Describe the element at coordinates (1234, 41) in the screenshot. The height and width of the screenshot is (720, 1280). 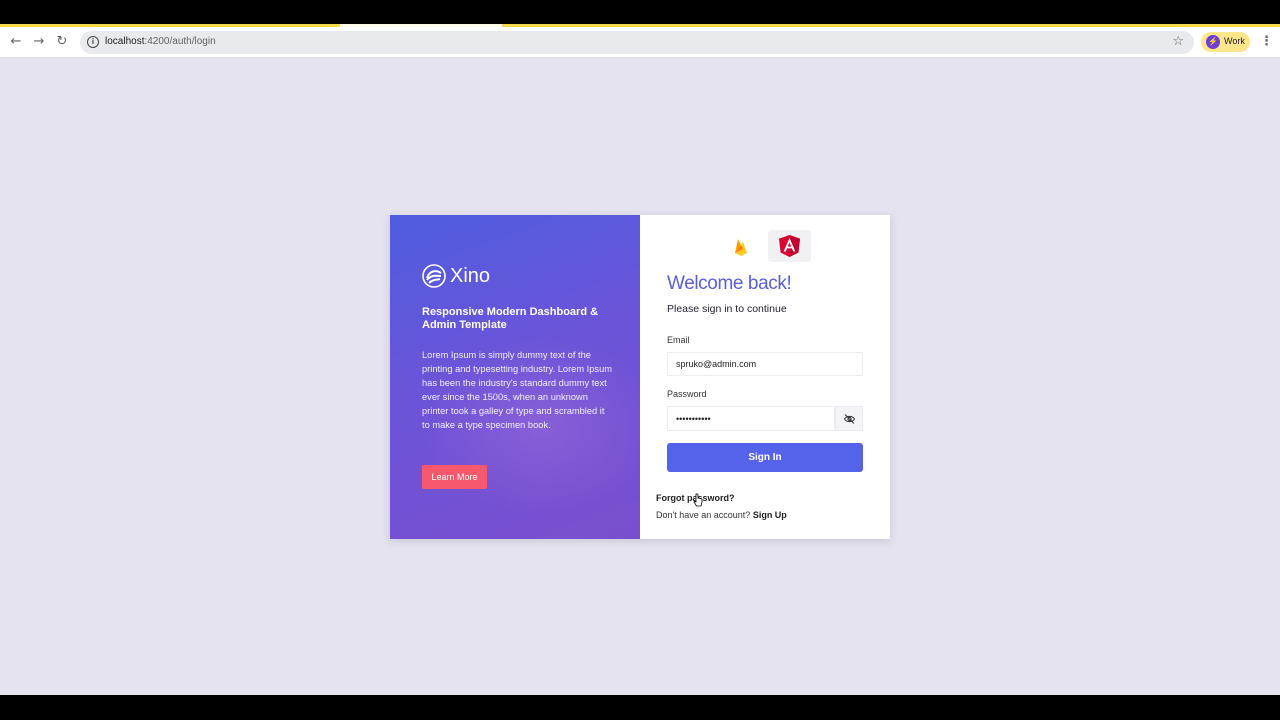
I see `profile-label: Work` at that location.